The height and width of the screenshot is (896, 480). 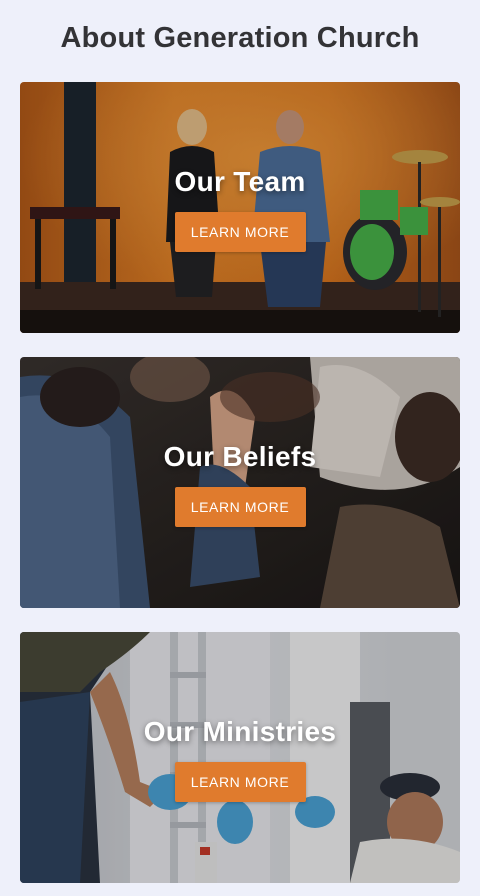 What do you see at coordinates (240, 506) in the screenshot?
I see `learn-more-button-beliefs: LEARN MORE` at bounding box center [240, 506].